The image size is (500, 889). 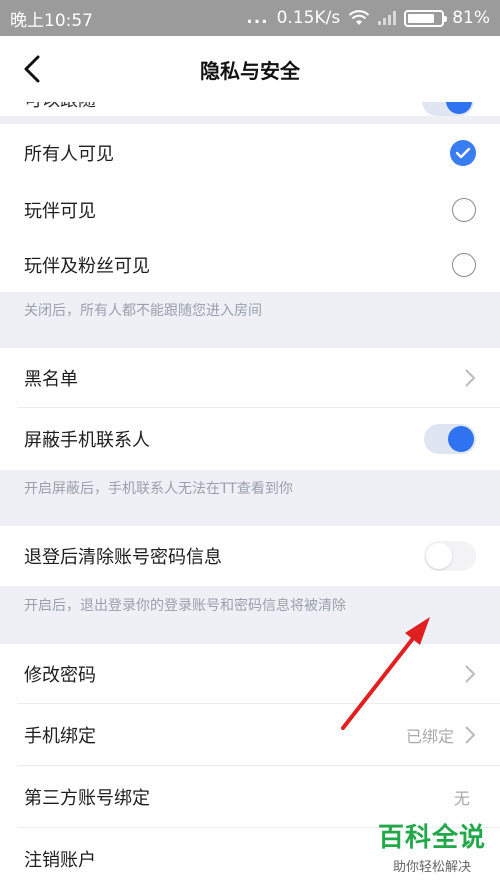 I want to click on status-time: 晚上10:57, so click(x=51, y=20).